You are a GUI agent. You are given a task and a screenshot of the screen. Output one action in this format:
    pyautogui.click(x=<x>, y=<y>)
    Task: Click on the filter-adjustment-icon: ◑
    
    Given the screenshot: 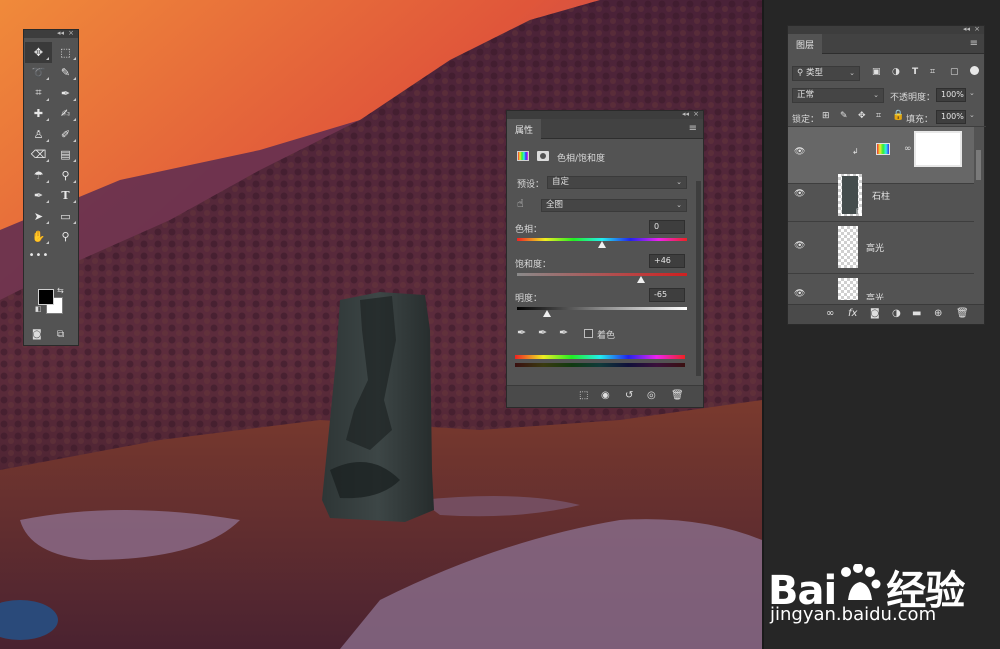 What is the action you would take?
    pyautogui.click(x=896, y=72)
    